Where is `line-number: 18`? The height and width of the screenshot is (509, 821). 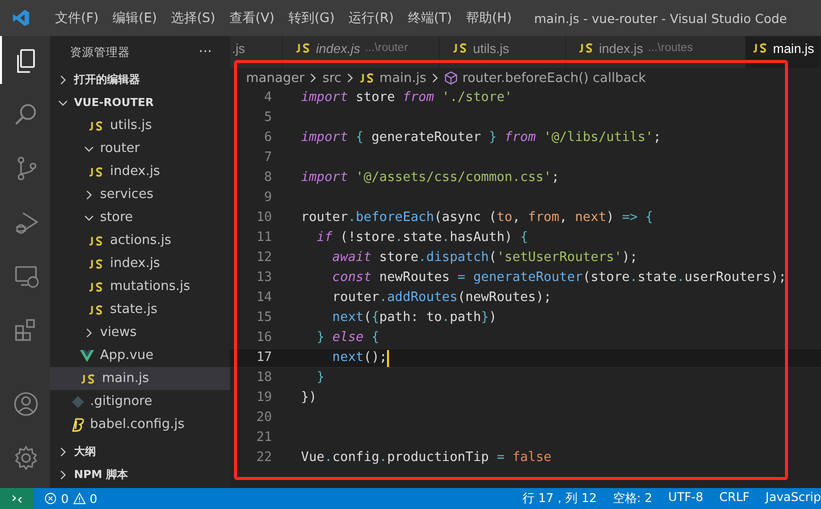
line-number: 18 is located at coordinates (263, 378).